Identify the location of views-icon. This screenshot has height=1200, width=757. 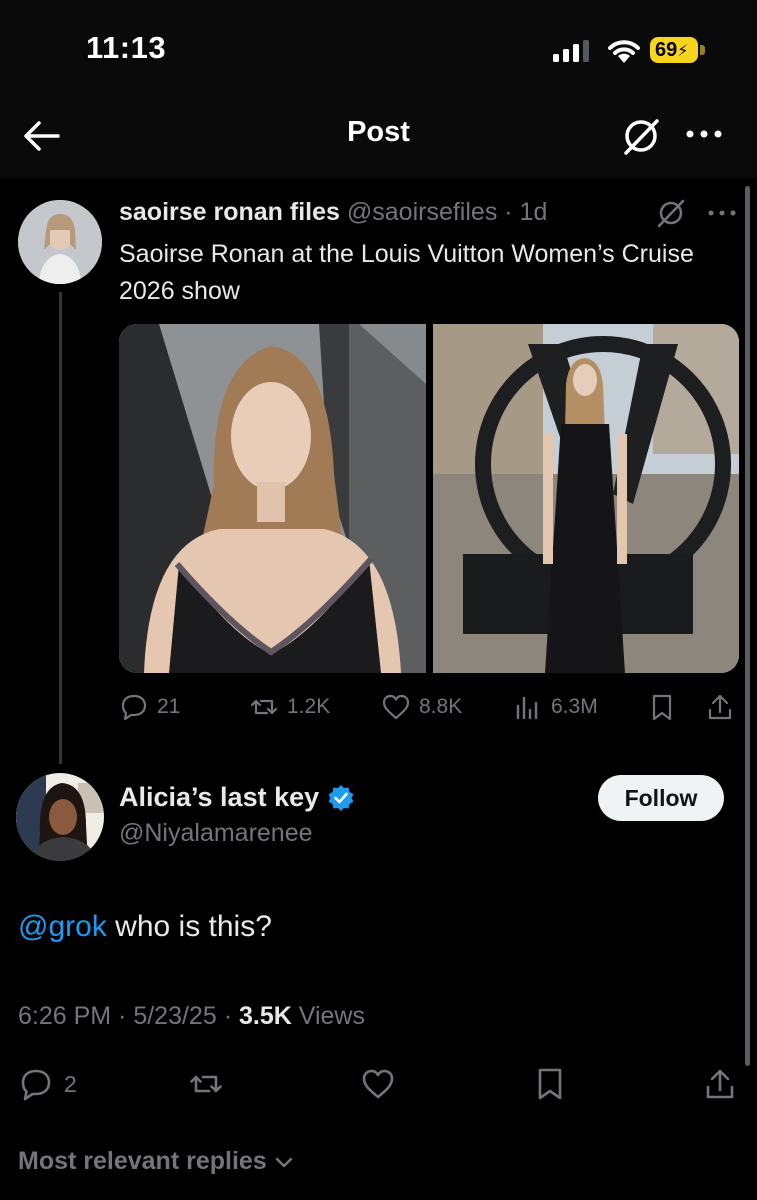
(527, 708).